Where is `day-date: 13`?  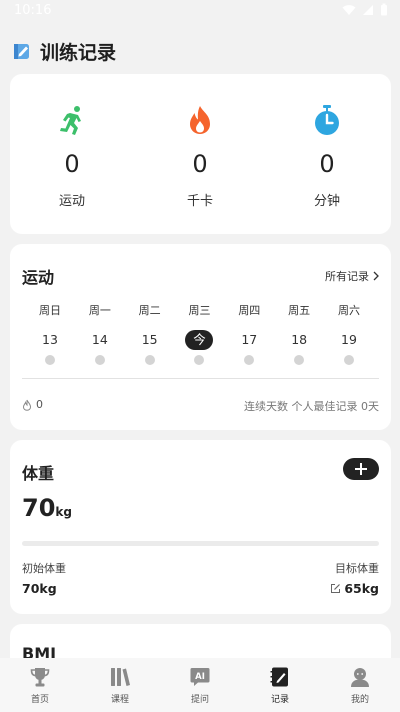
day-date: 13 is located at coordinates (50, 339).